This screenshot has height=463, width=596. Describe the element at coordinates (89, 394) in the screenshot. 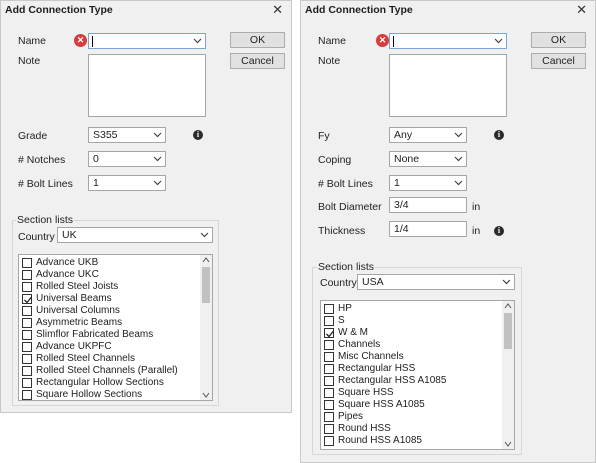

I see `list-item-label: Square Hollow Sections` at that location.